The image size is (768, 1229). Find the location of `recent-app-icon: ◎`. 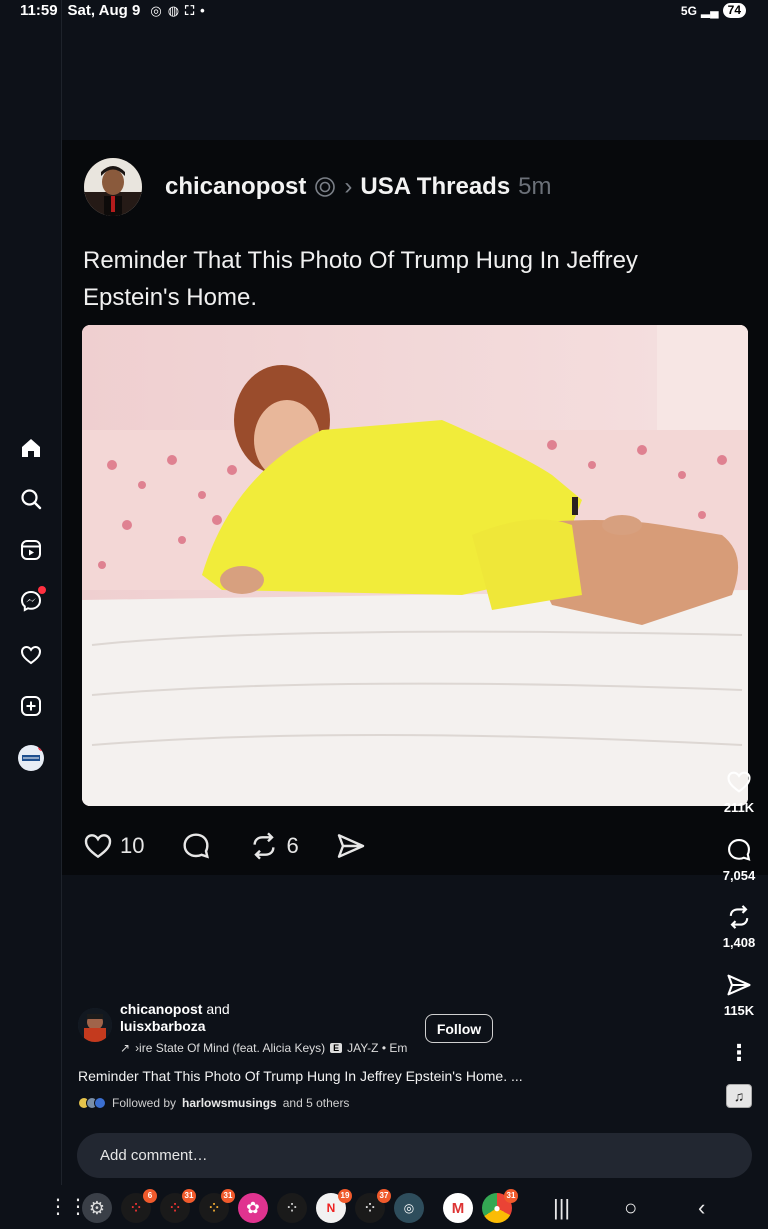

recent-app-icon: ◎ is located at coordinates (409, 1208).